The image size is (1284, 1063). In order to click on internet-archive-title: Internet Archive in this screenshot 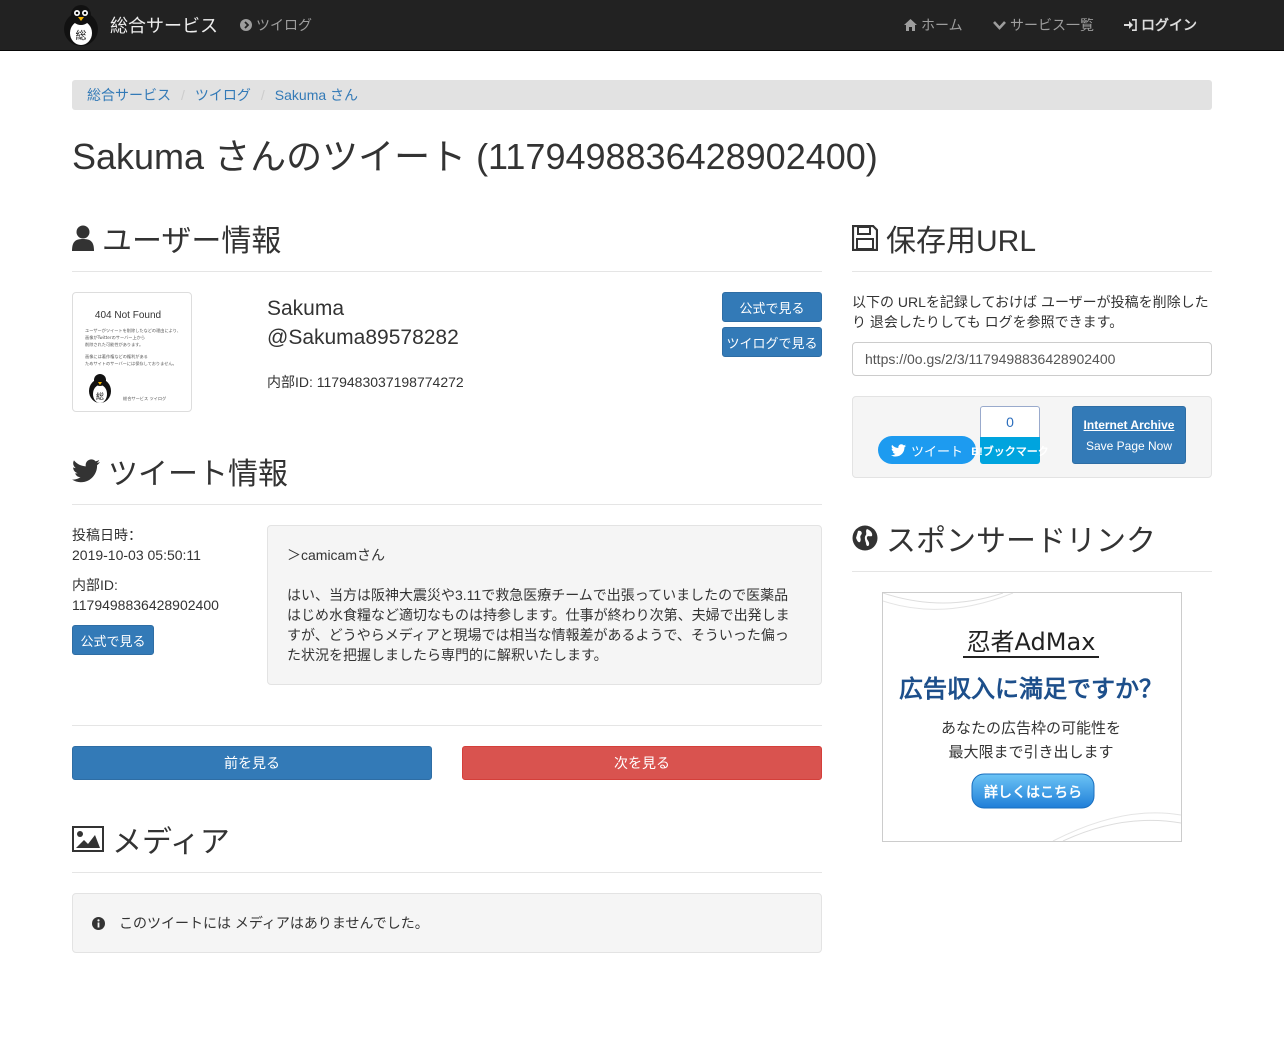, I will do `click(1129, 425)`.